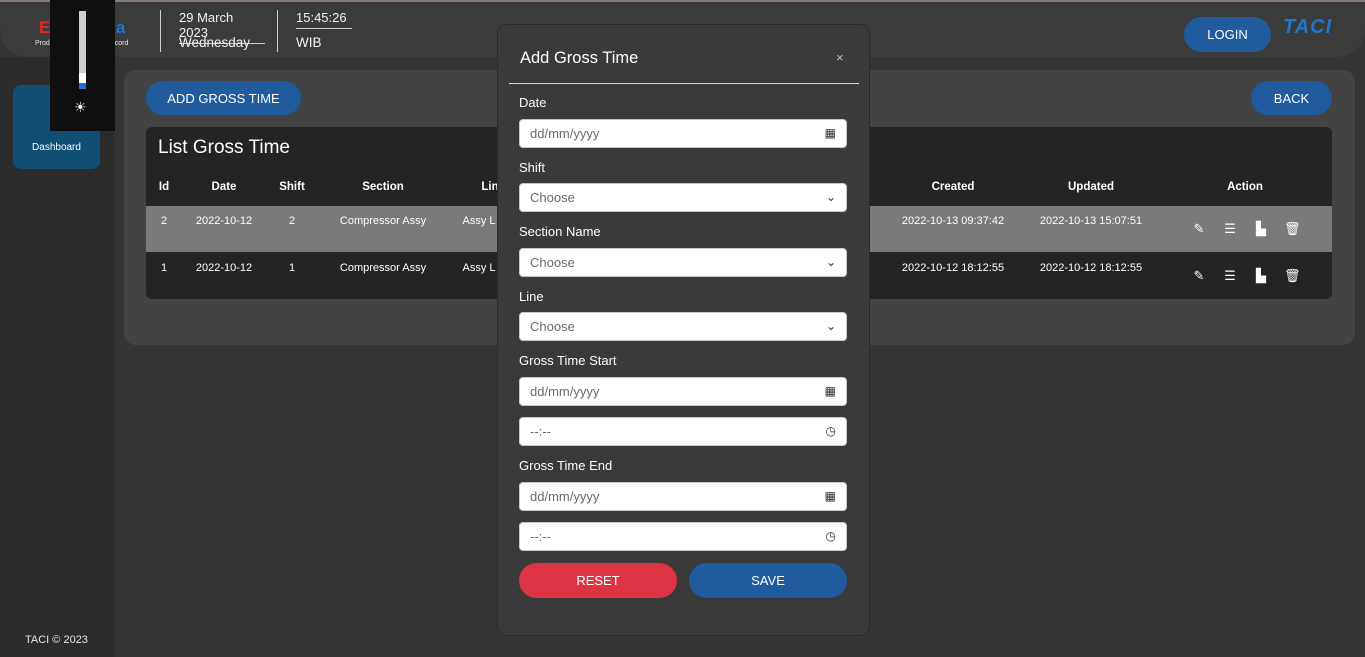 Image resolution: width=1365 pixels, height=657 pixels. What do you see at coordinates (82, 78) in the screenshot?
I see `brightness-knob` at bounding box center [82, 78].